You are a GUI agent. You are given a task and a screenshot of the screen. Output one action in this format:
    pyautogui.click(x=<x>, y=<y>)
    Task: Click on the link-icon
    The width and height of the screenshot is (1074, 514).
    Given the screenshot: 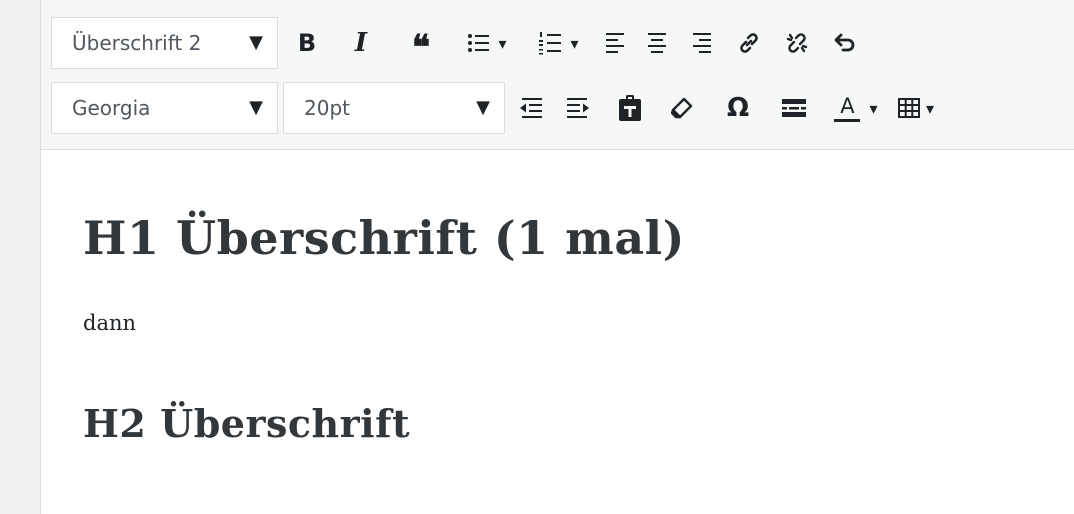 What is the action you would take?
    pyautogui.click(x=749, y=43)
    